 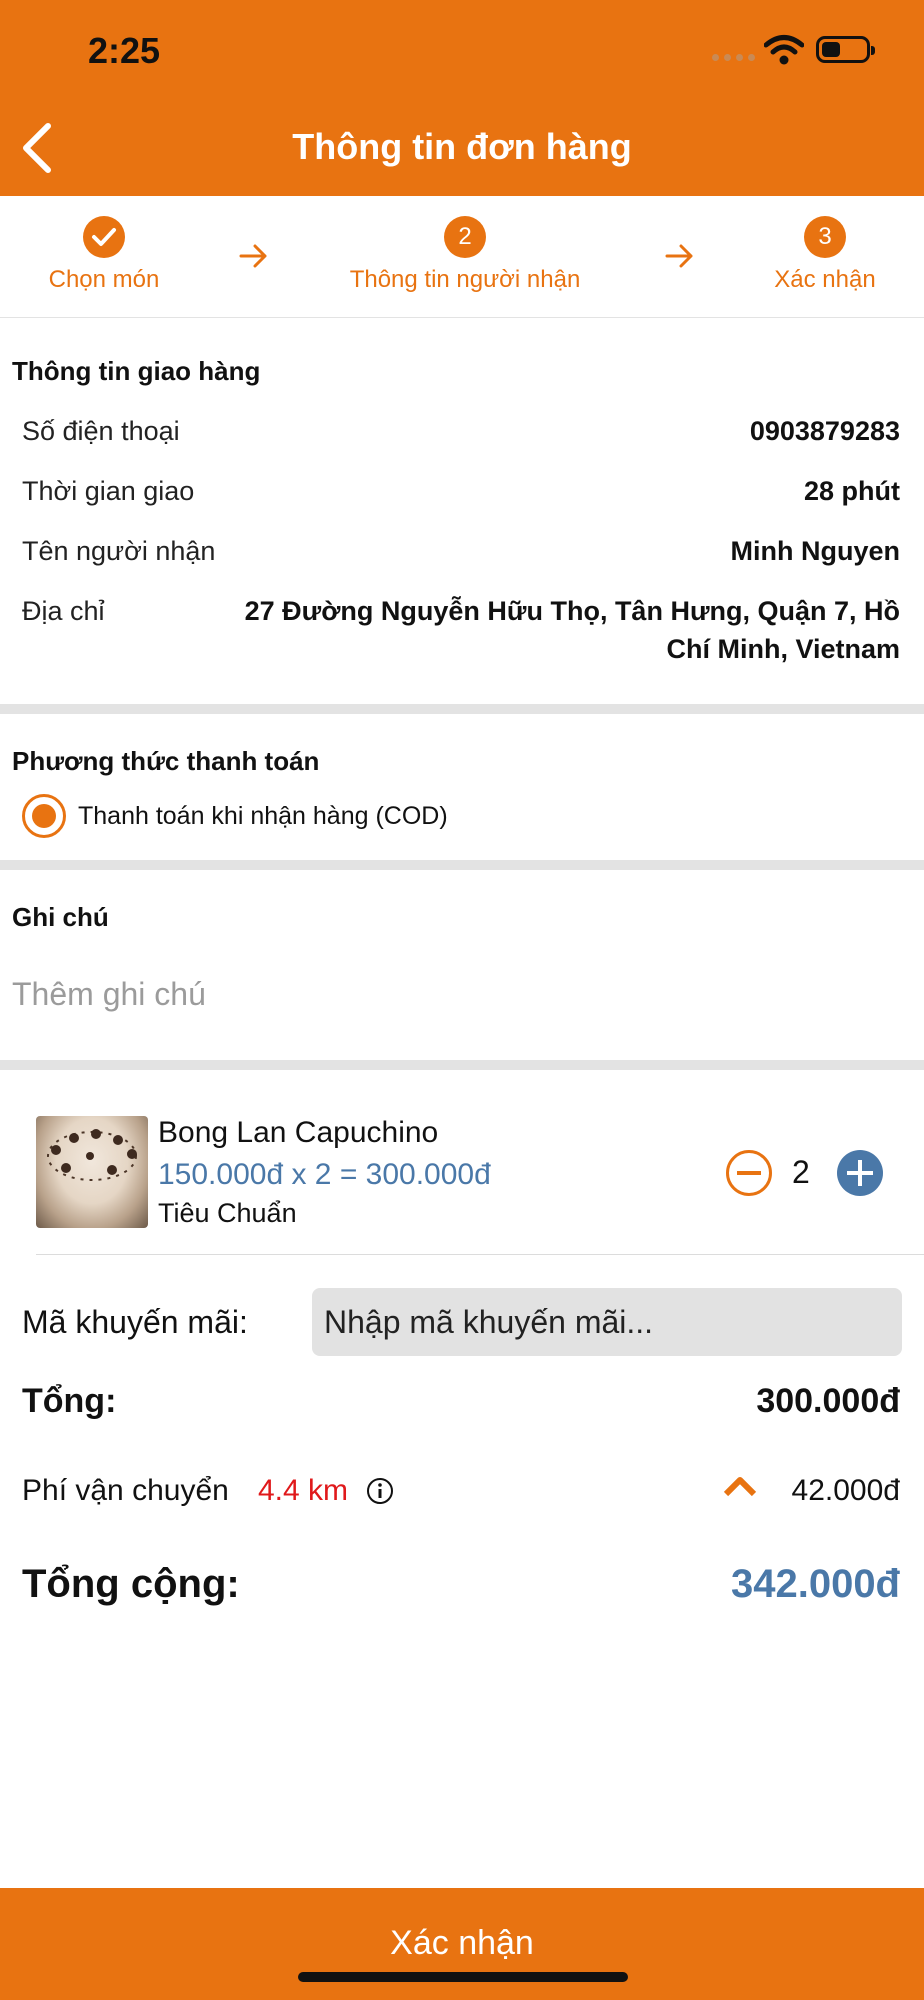 What do you see at coordinates (104, 279) in the screenshot?
I see `step-label: Chọn món` at bounding box center [104, 279].